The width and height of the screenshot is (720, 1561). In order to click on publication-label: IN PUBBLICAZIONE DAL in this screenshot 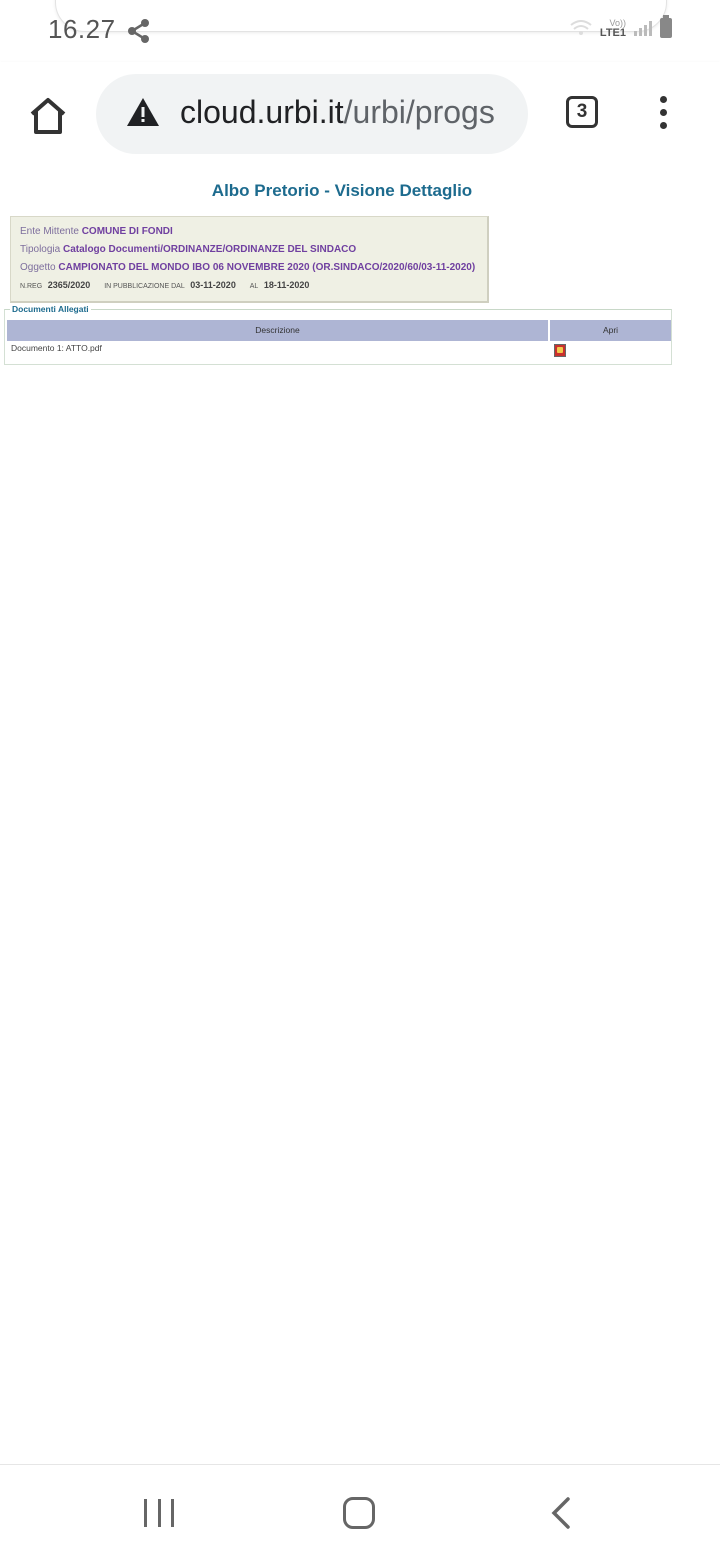, I will do `click(144, 286)`.